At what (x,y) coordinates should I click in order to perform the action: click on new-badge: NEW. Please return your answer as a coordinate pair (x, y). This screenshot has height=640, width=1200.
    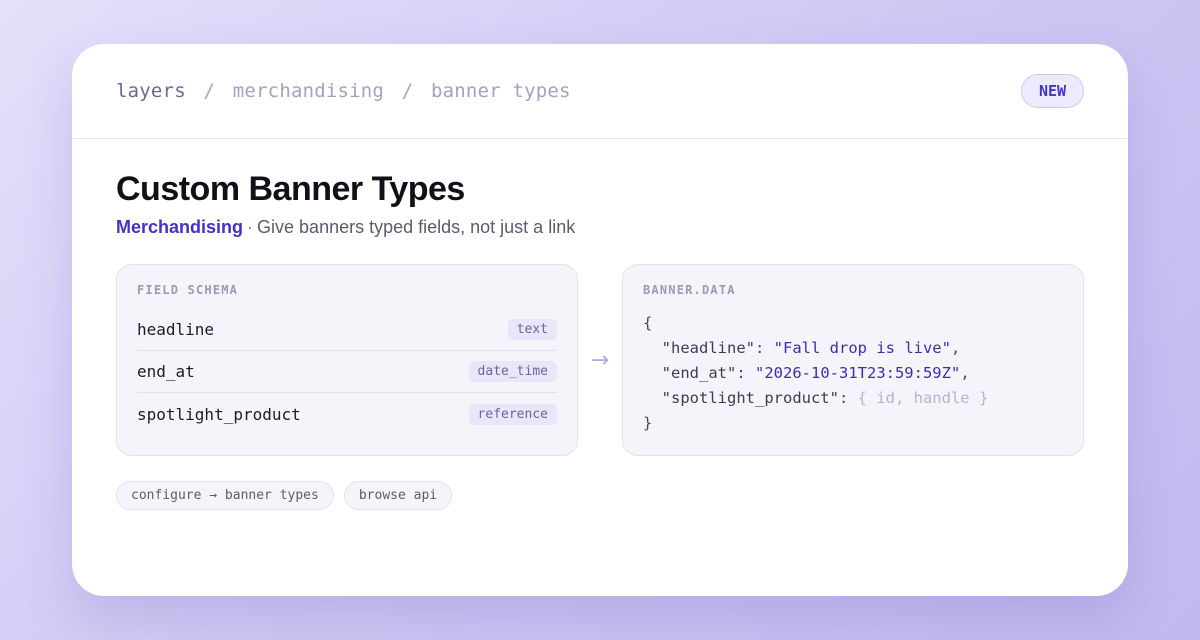
    Looking at the image, I should click on (1052, 91).